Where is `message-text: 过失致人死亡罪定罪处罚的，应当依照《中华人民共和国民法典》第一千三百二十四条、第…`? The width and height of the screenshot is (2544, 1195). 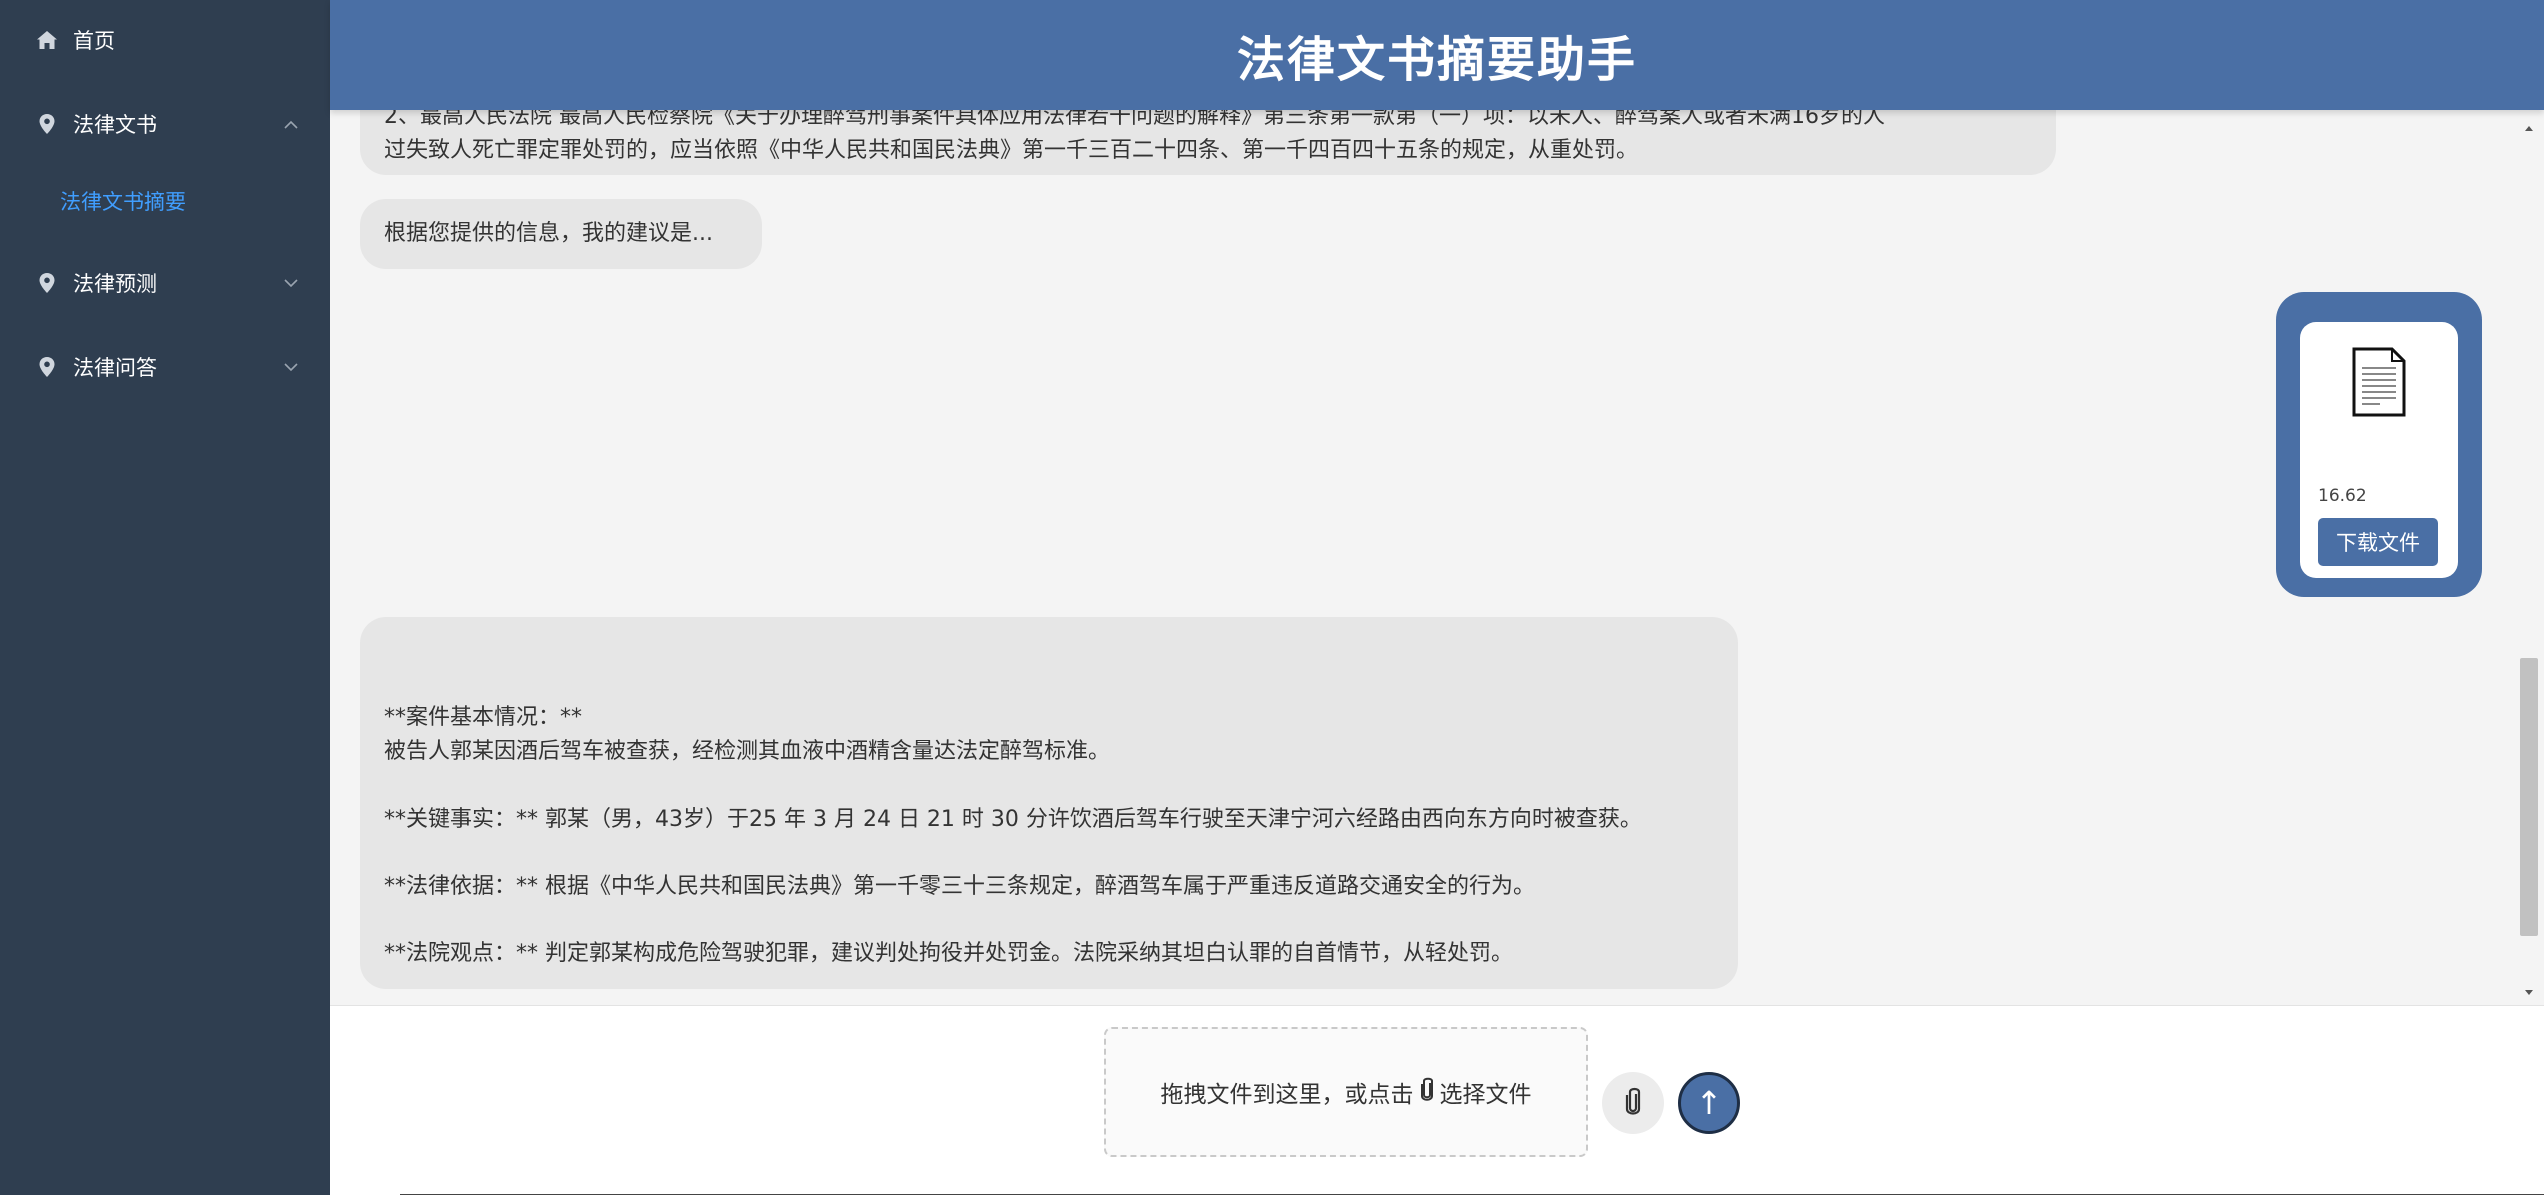 message-text: 过失致人死亡罪定罪处罚的，应当依照《中华人民共和国民法典》第一千三百二十四条、第… is located at coordinates (1011, 150).